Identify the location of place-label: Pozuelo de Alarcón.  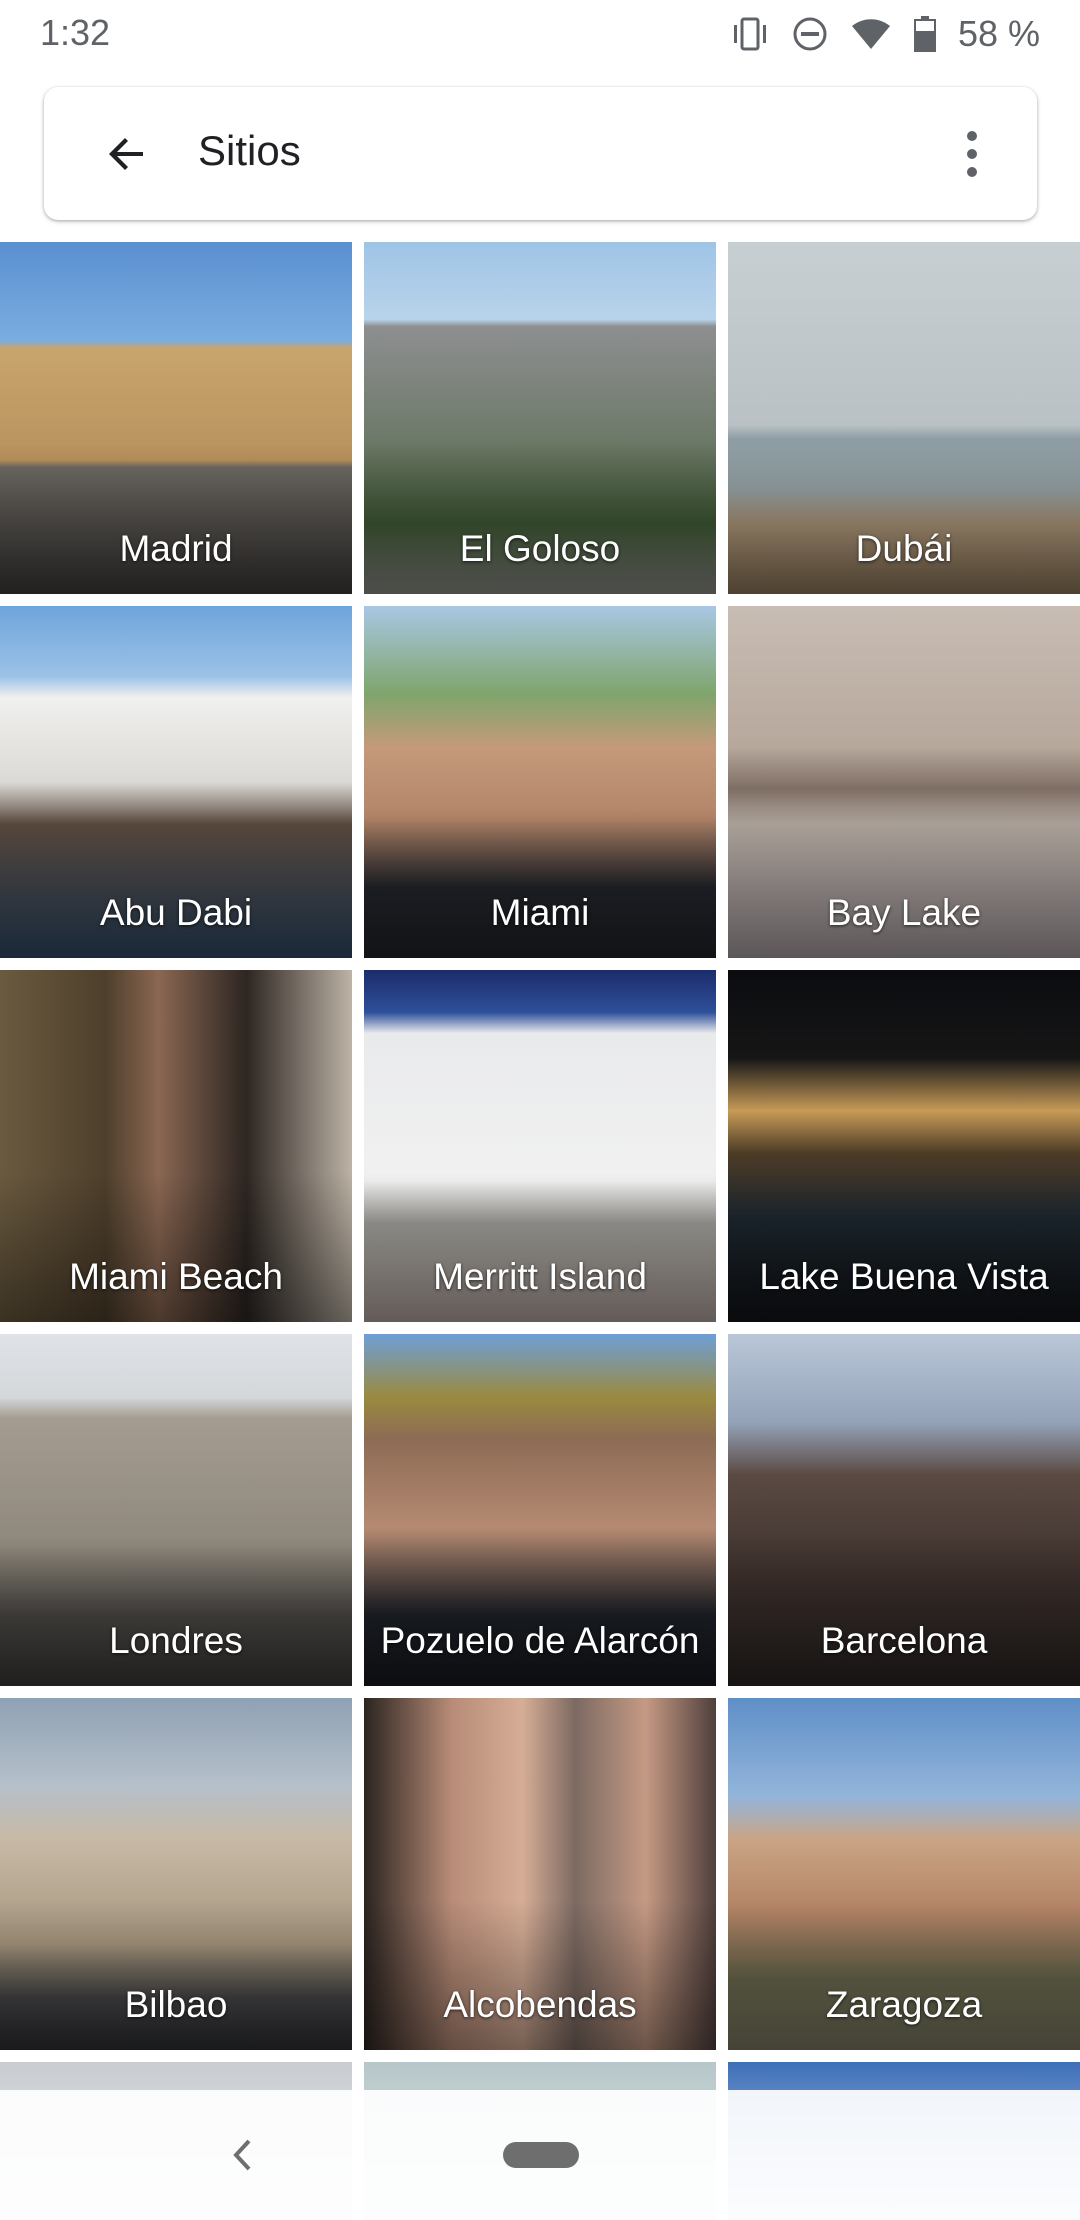
(540, 1640).